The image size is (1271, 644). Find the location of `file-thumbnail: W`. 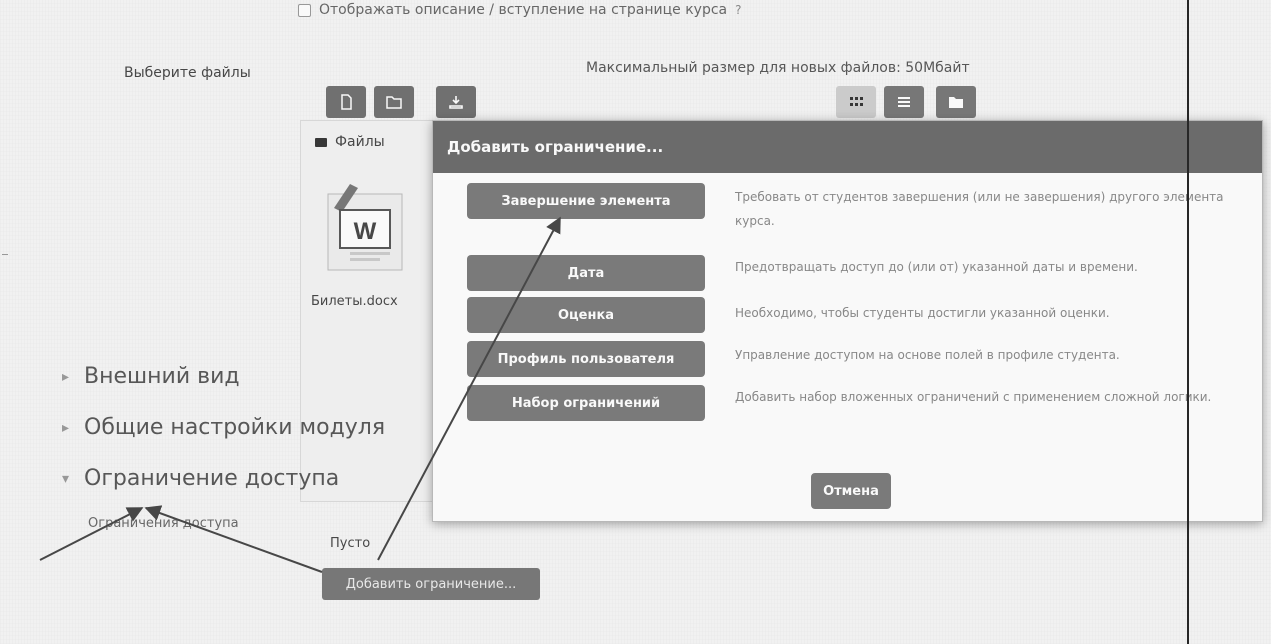

file-thumbnail: W is located at coordinates (367, 227).